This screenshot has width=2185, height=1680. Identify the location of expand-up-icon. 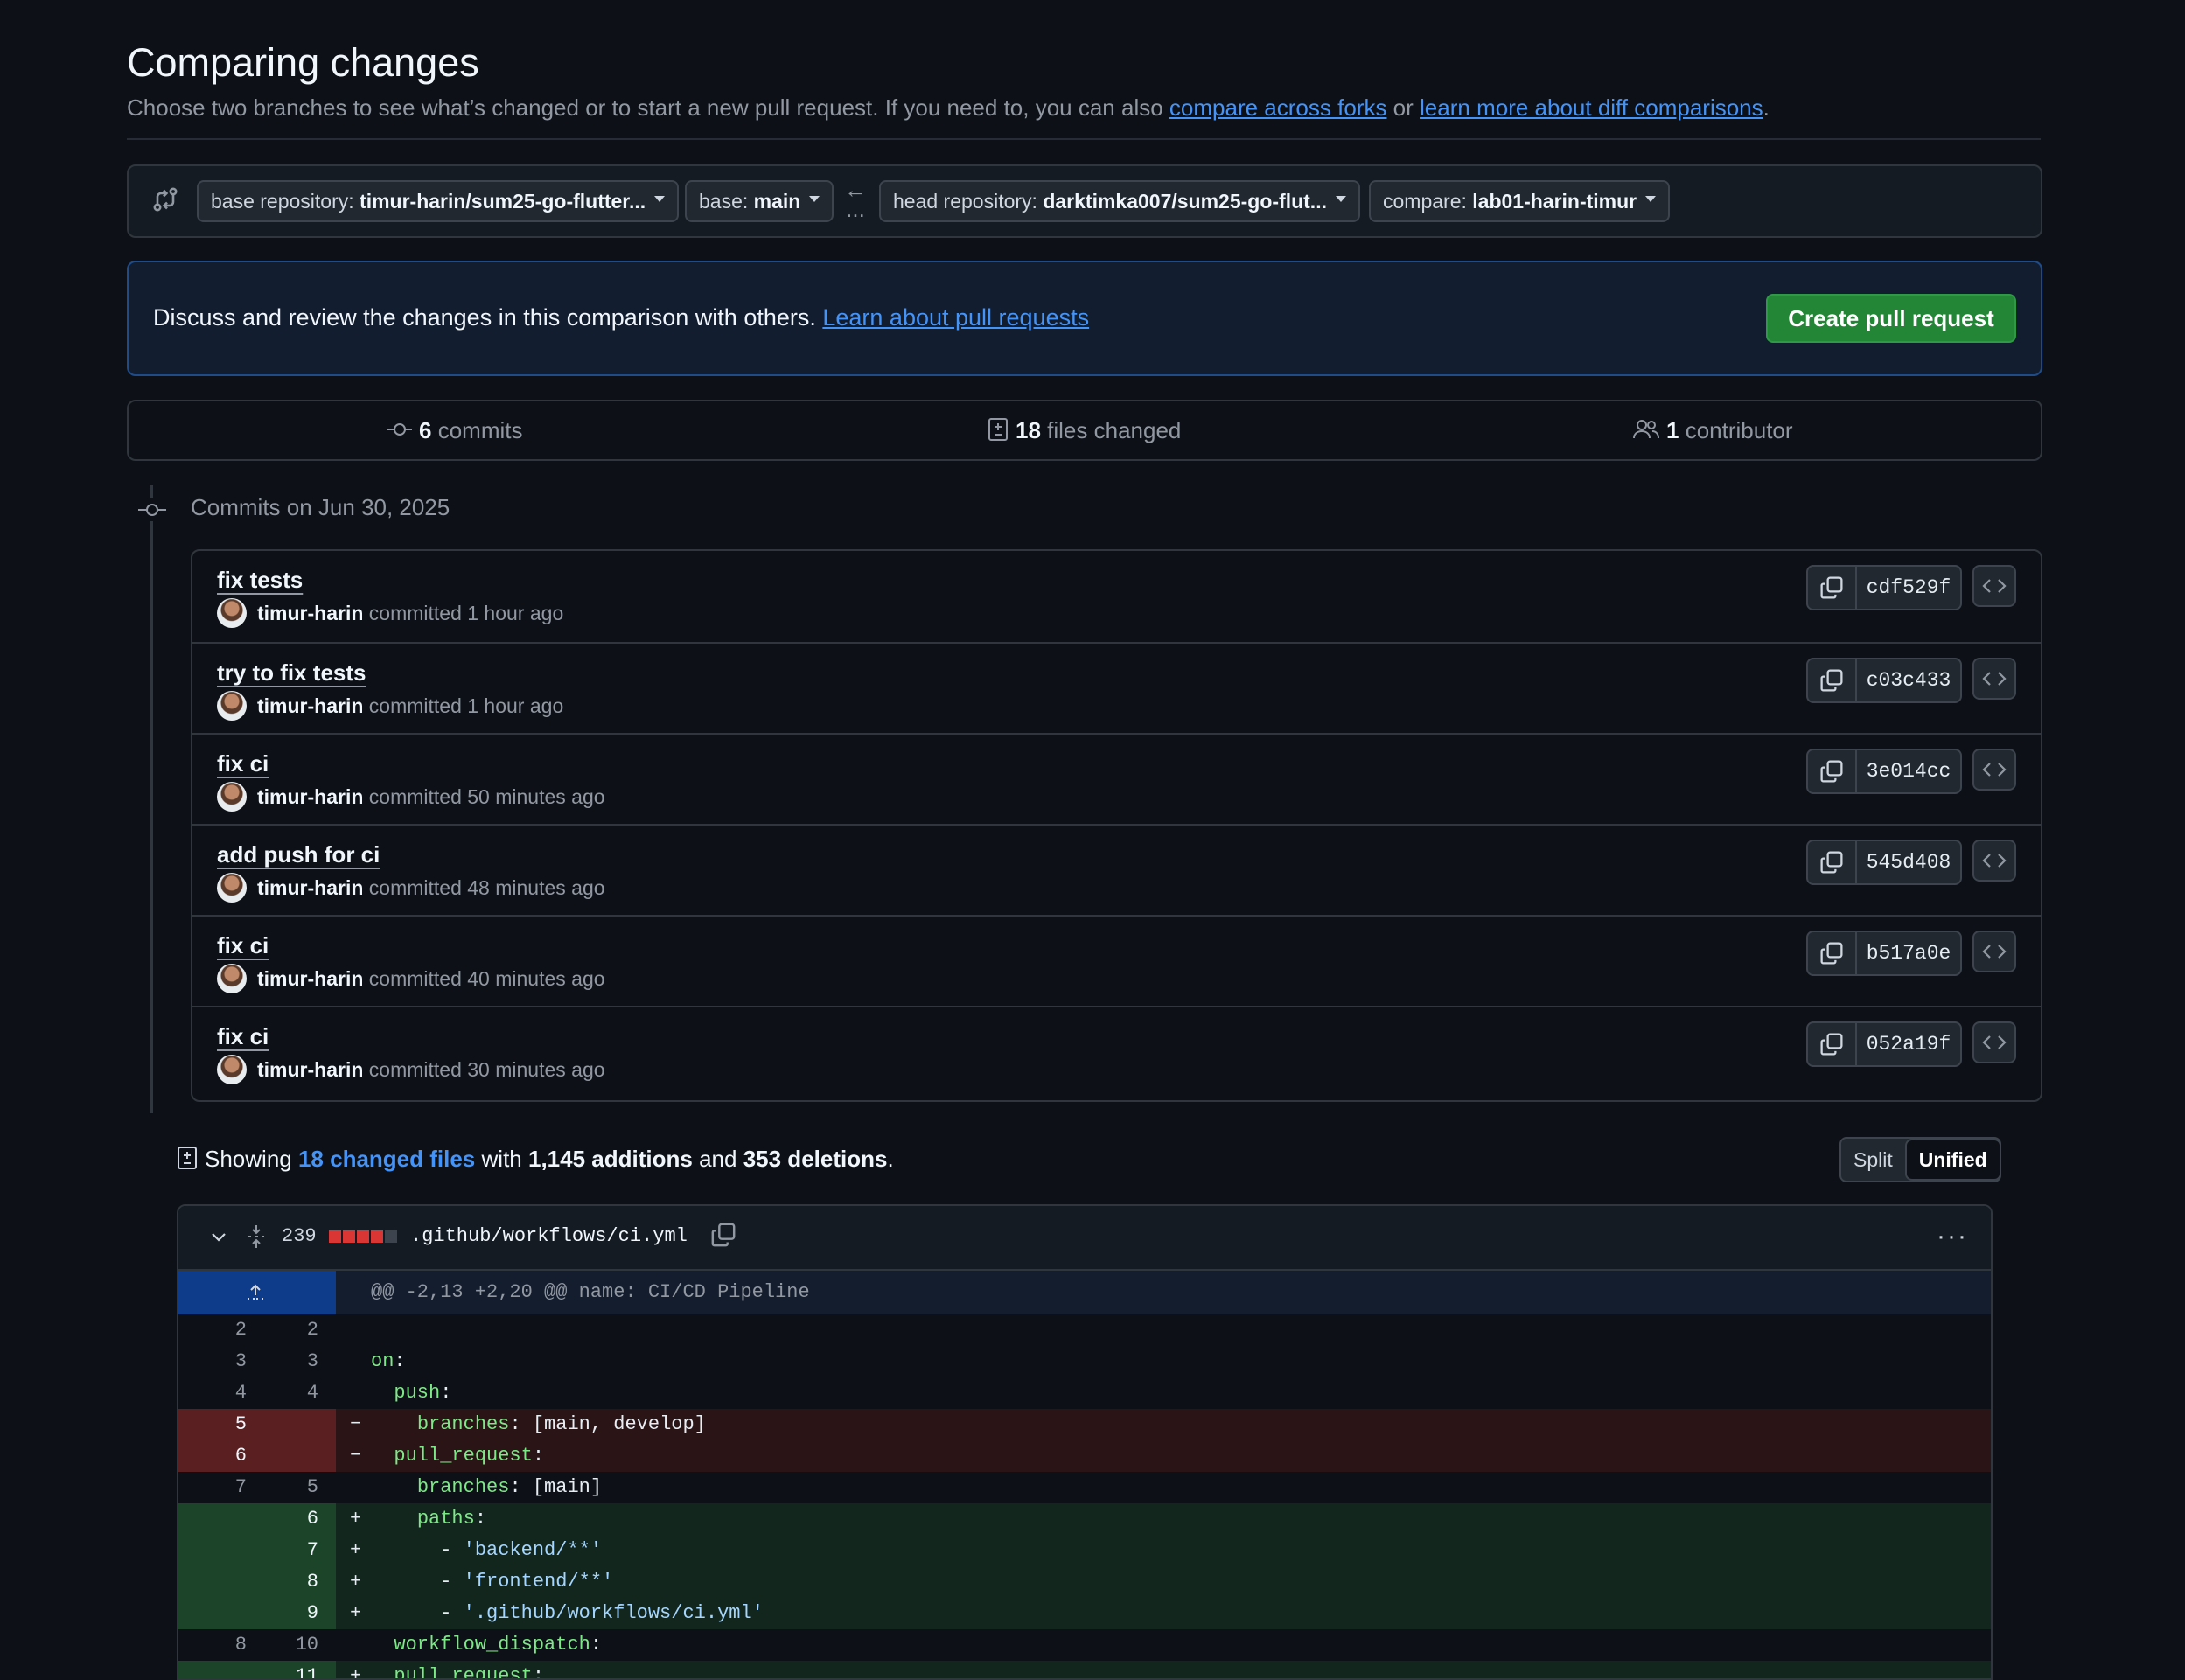
(256, 1291).